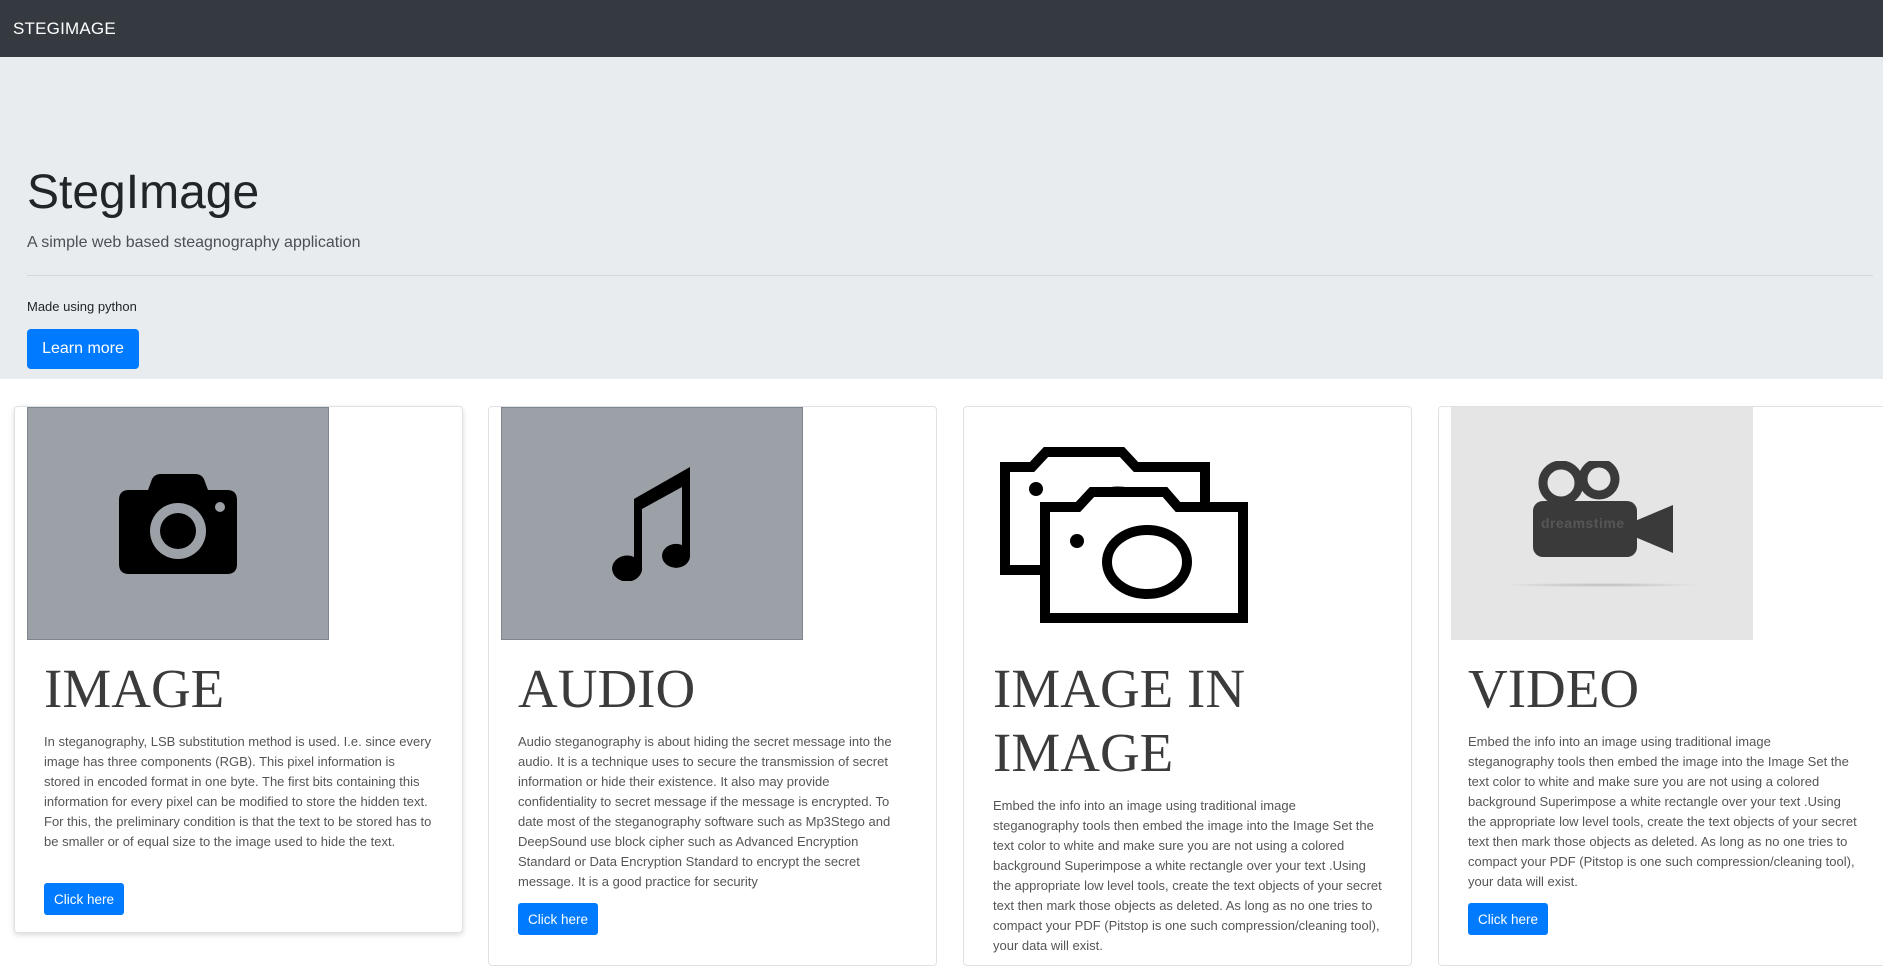 The height and width of the screenshot is (966, 1883). Describe the element at coordinates (607, 688) in the screenshot. I see `card-title: AUDIO` at that location.